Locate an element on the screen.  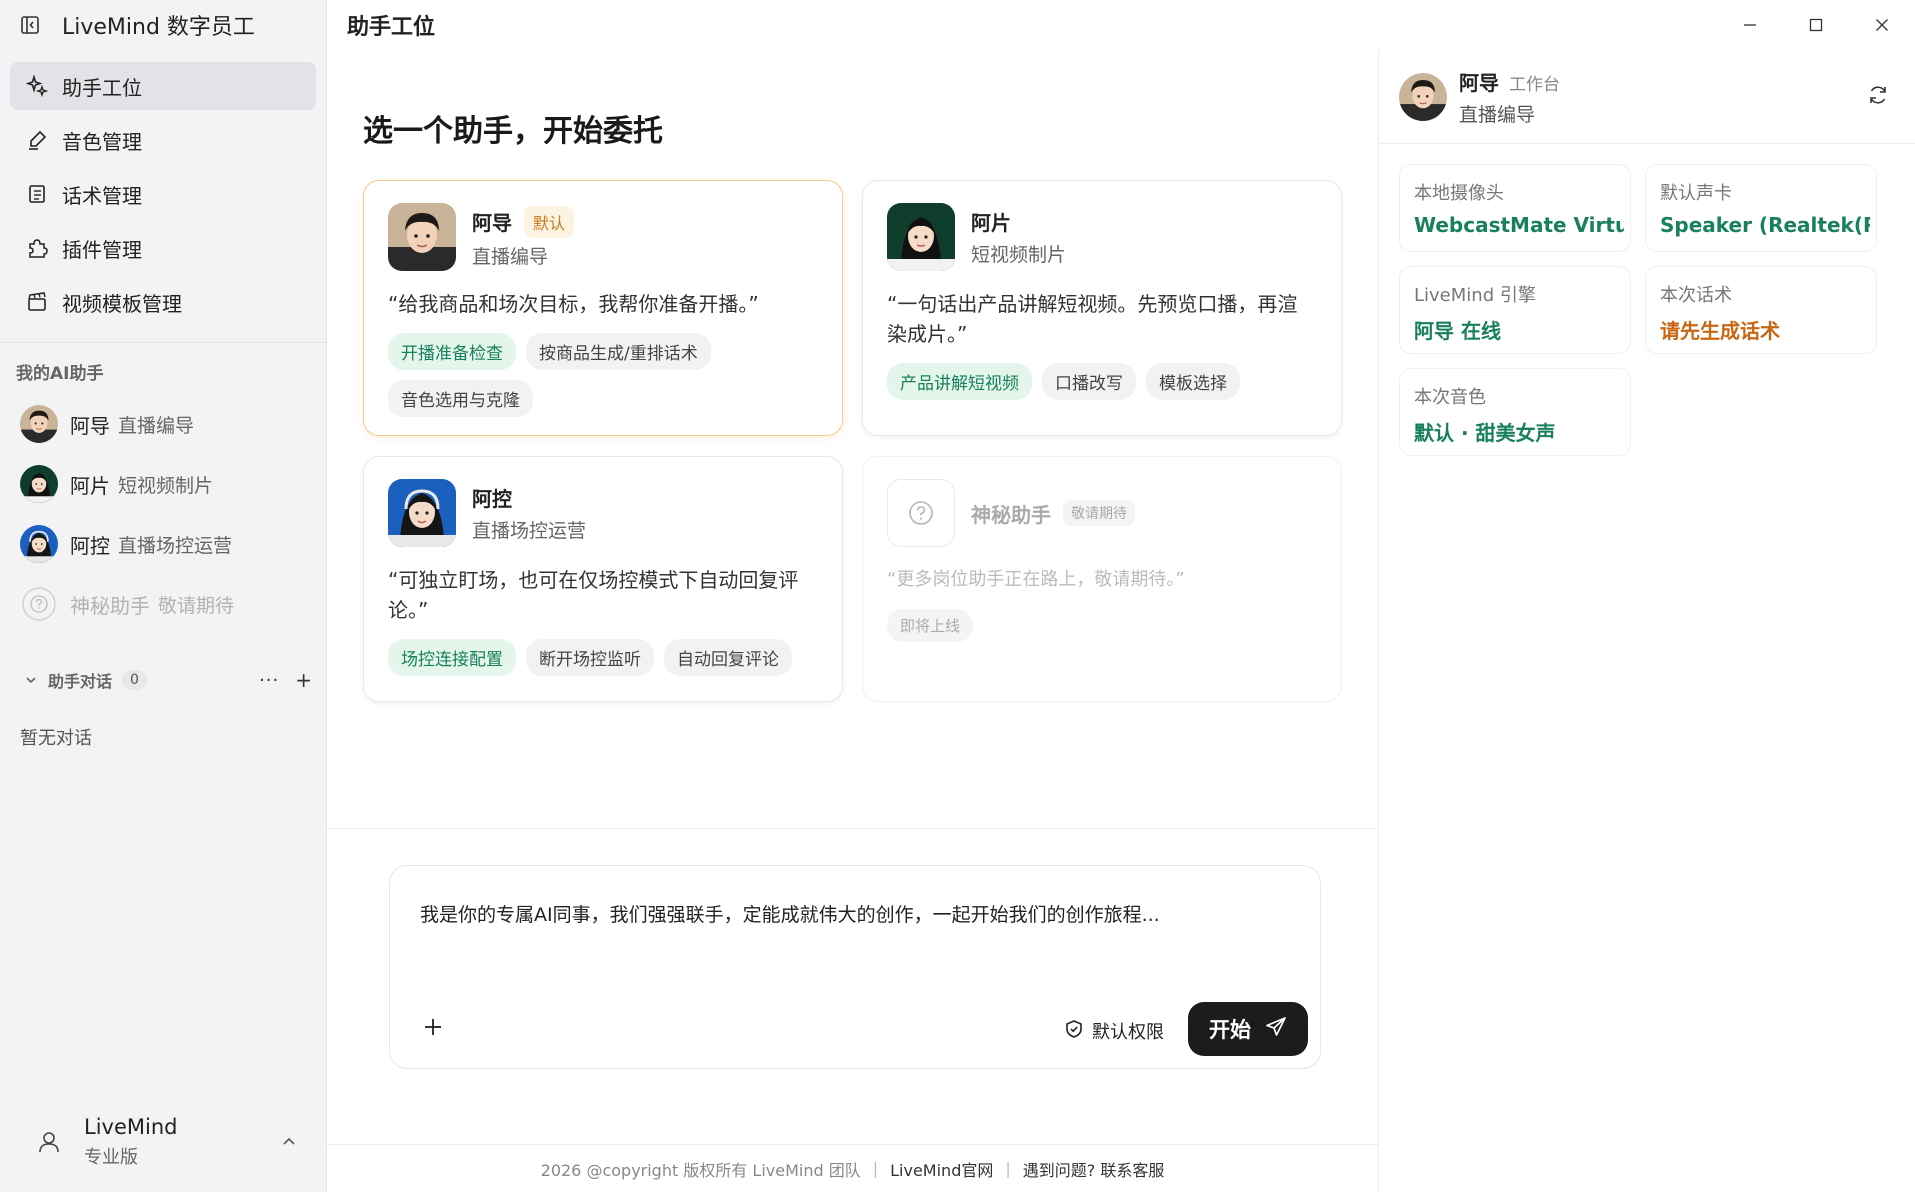
card-header: 神秘助手 敬请期待 is located at coordinates (1102, 513).